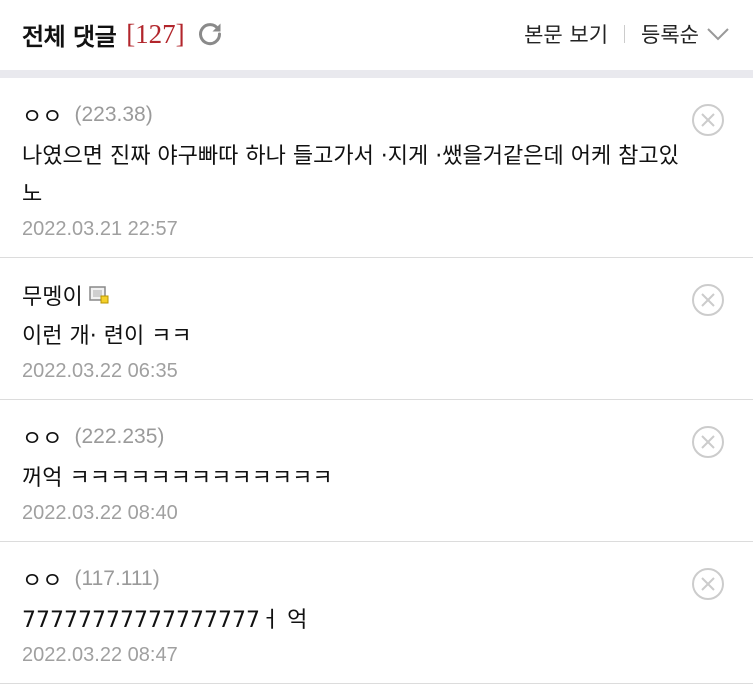 The width and height of the screenshot is (753, 684). Describe the element at coordinates (625, 34) in the screenshot. I see `header-separator` at that location.